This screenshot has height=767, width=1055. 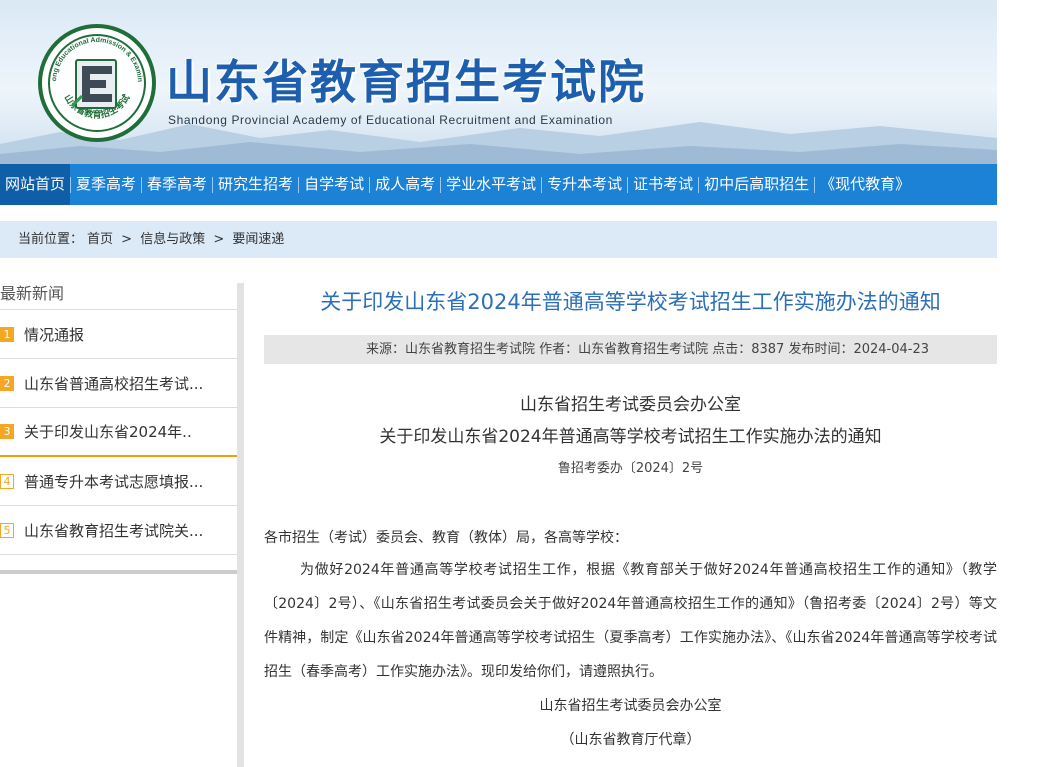 I want to click on news-rank-badge: 5, so click(x=7, y=530).